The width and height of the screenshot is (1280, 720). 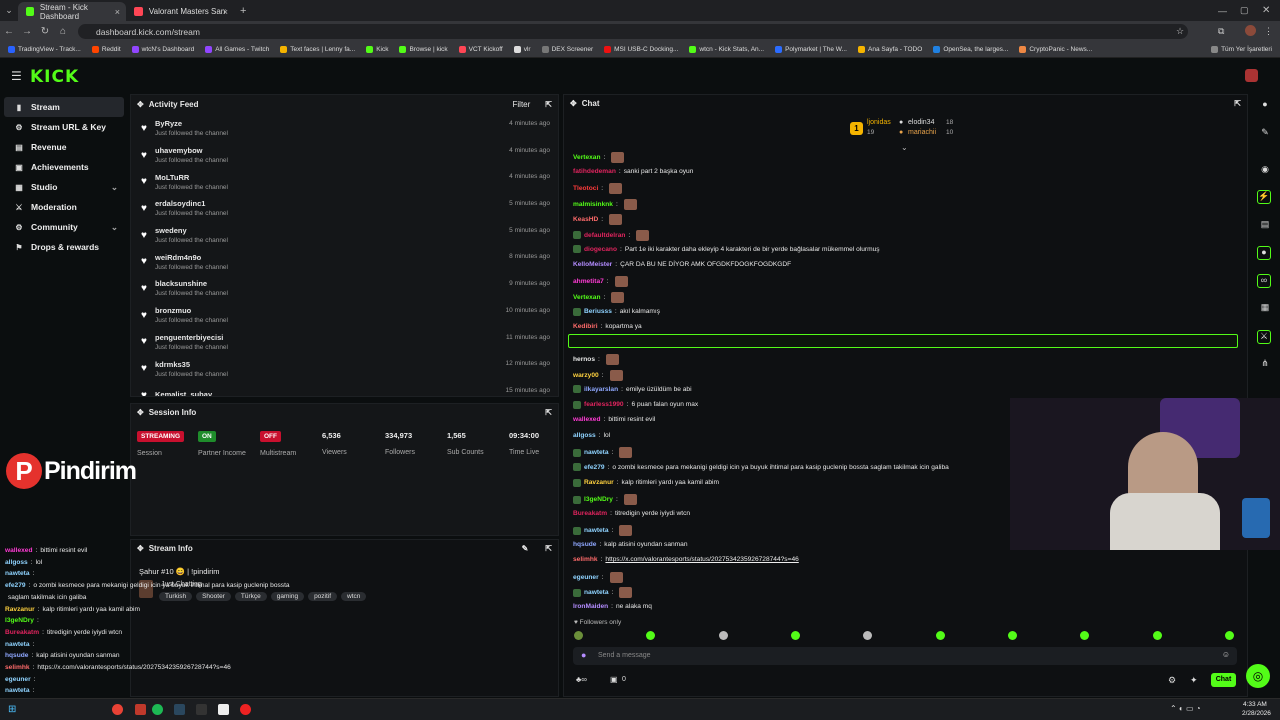 I want to click on chat-message: defaultdelran:, so click(x=611, y=235).